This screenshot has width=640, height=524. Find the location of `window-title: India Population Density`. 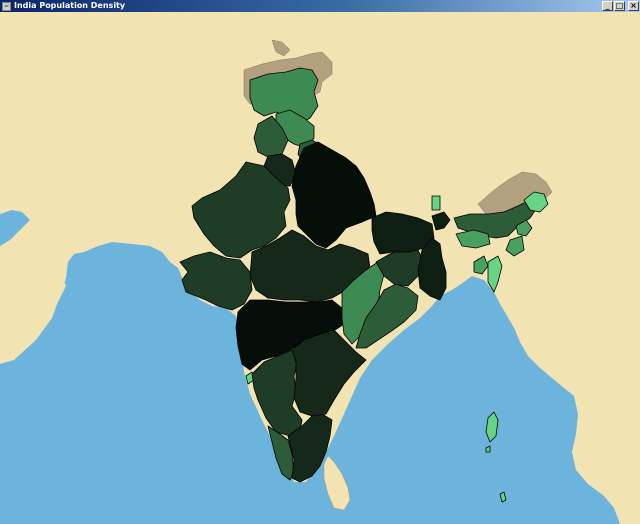

window-title: India Population Density is located at coordinates (70, 5).